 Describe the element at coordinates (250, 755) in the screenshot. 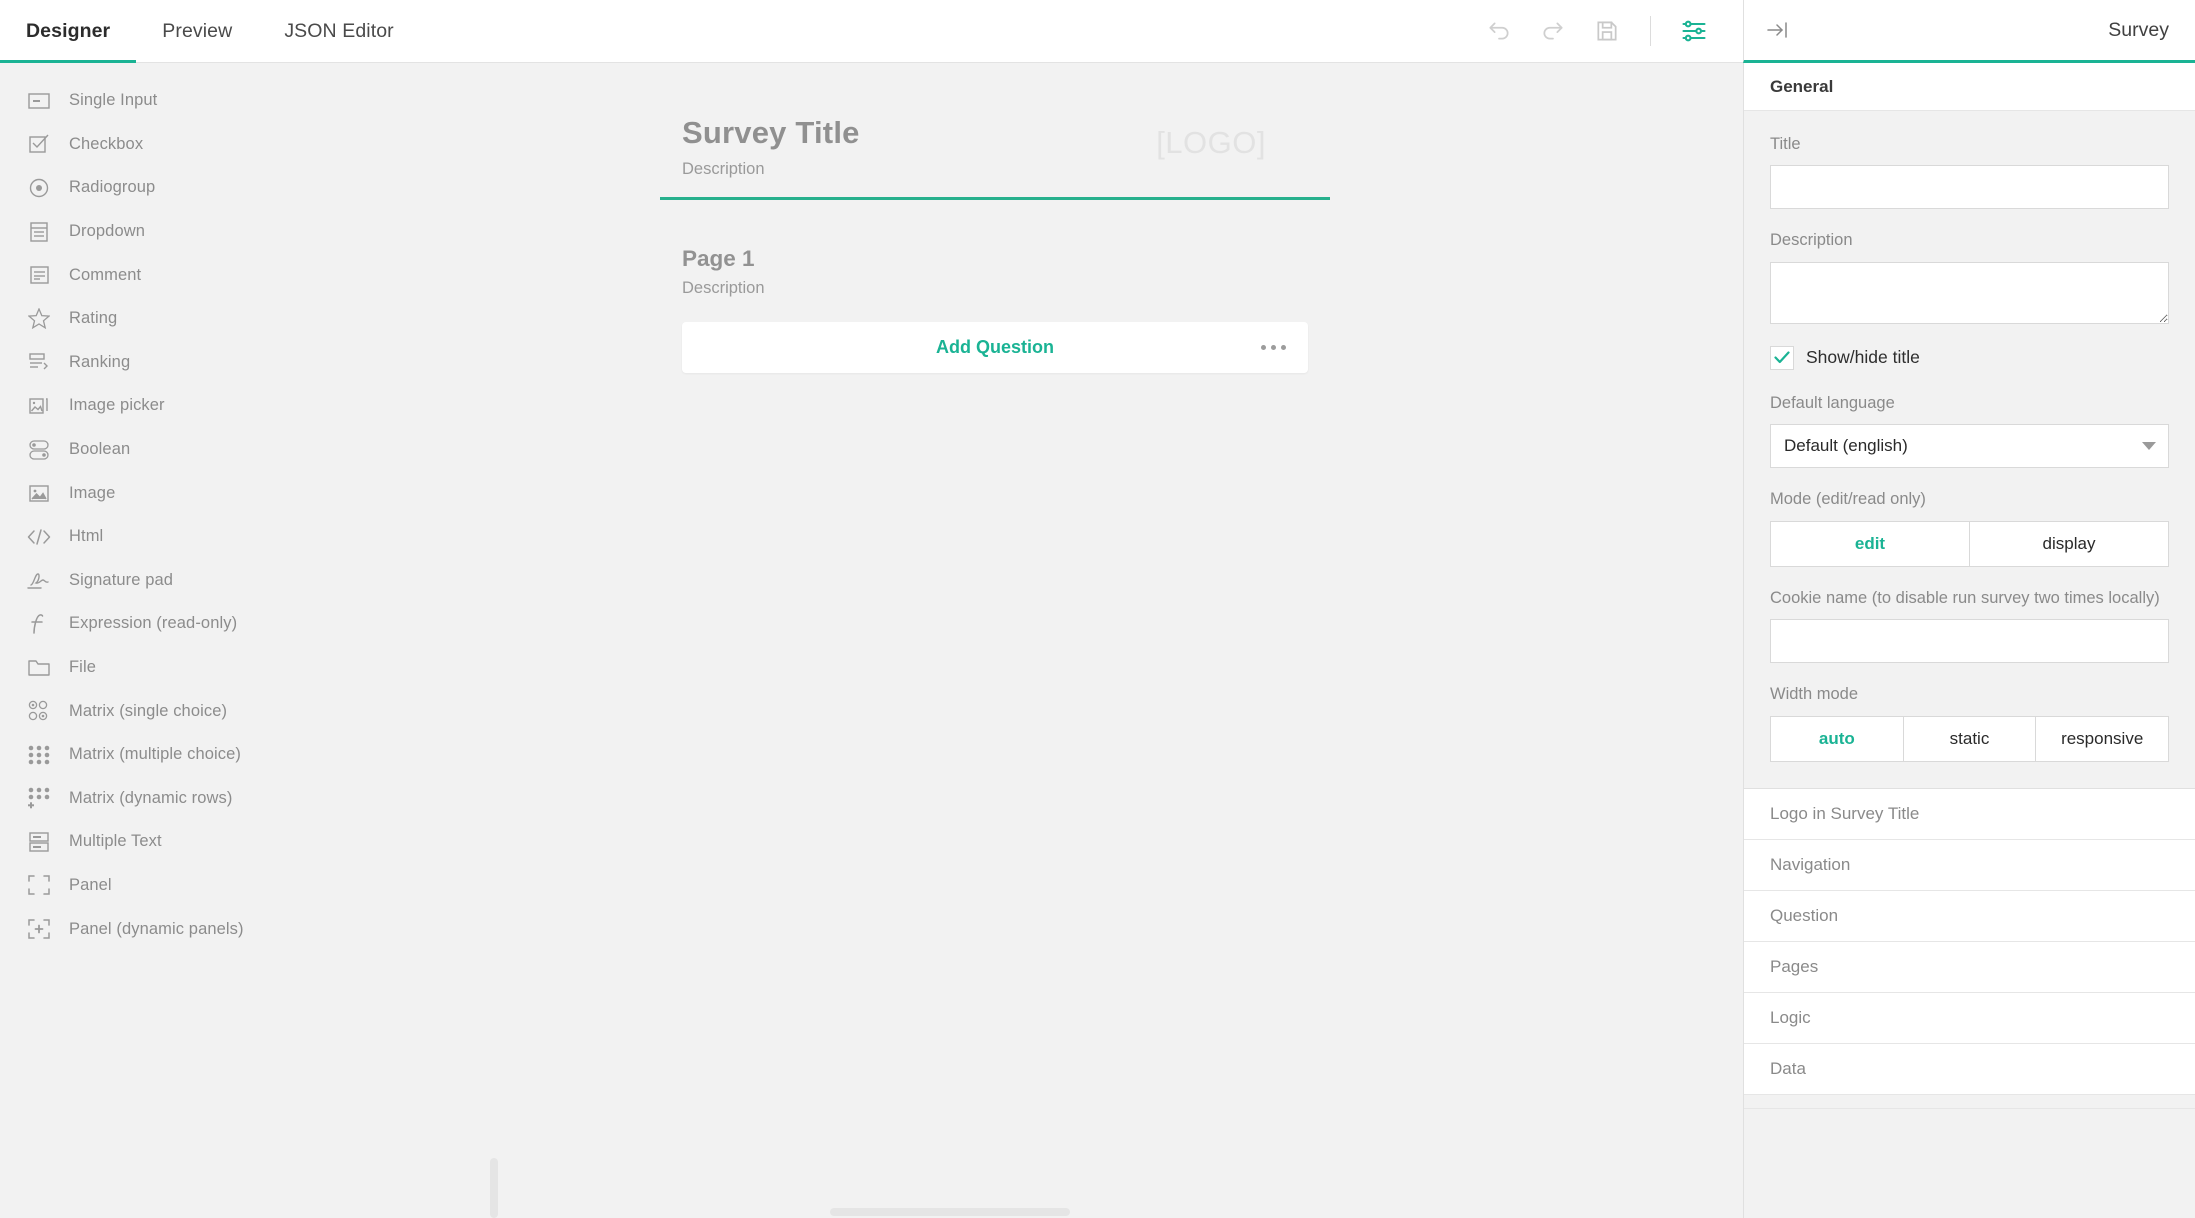

I see `toolbox-item-matrix-multiple: Matrix (multiple choice)` at that location.